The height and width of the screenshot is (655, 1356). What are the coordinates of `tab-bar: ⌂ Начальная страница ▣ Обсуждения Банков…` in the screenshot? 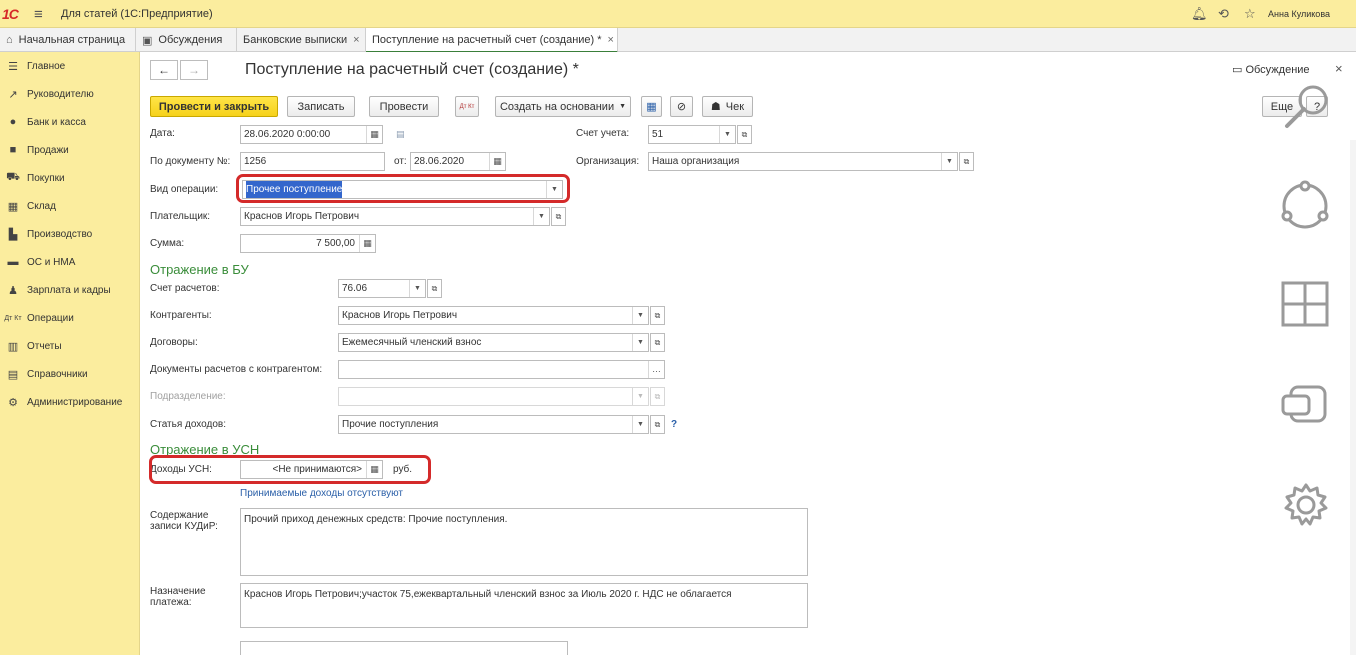 It's located at (678, 40).